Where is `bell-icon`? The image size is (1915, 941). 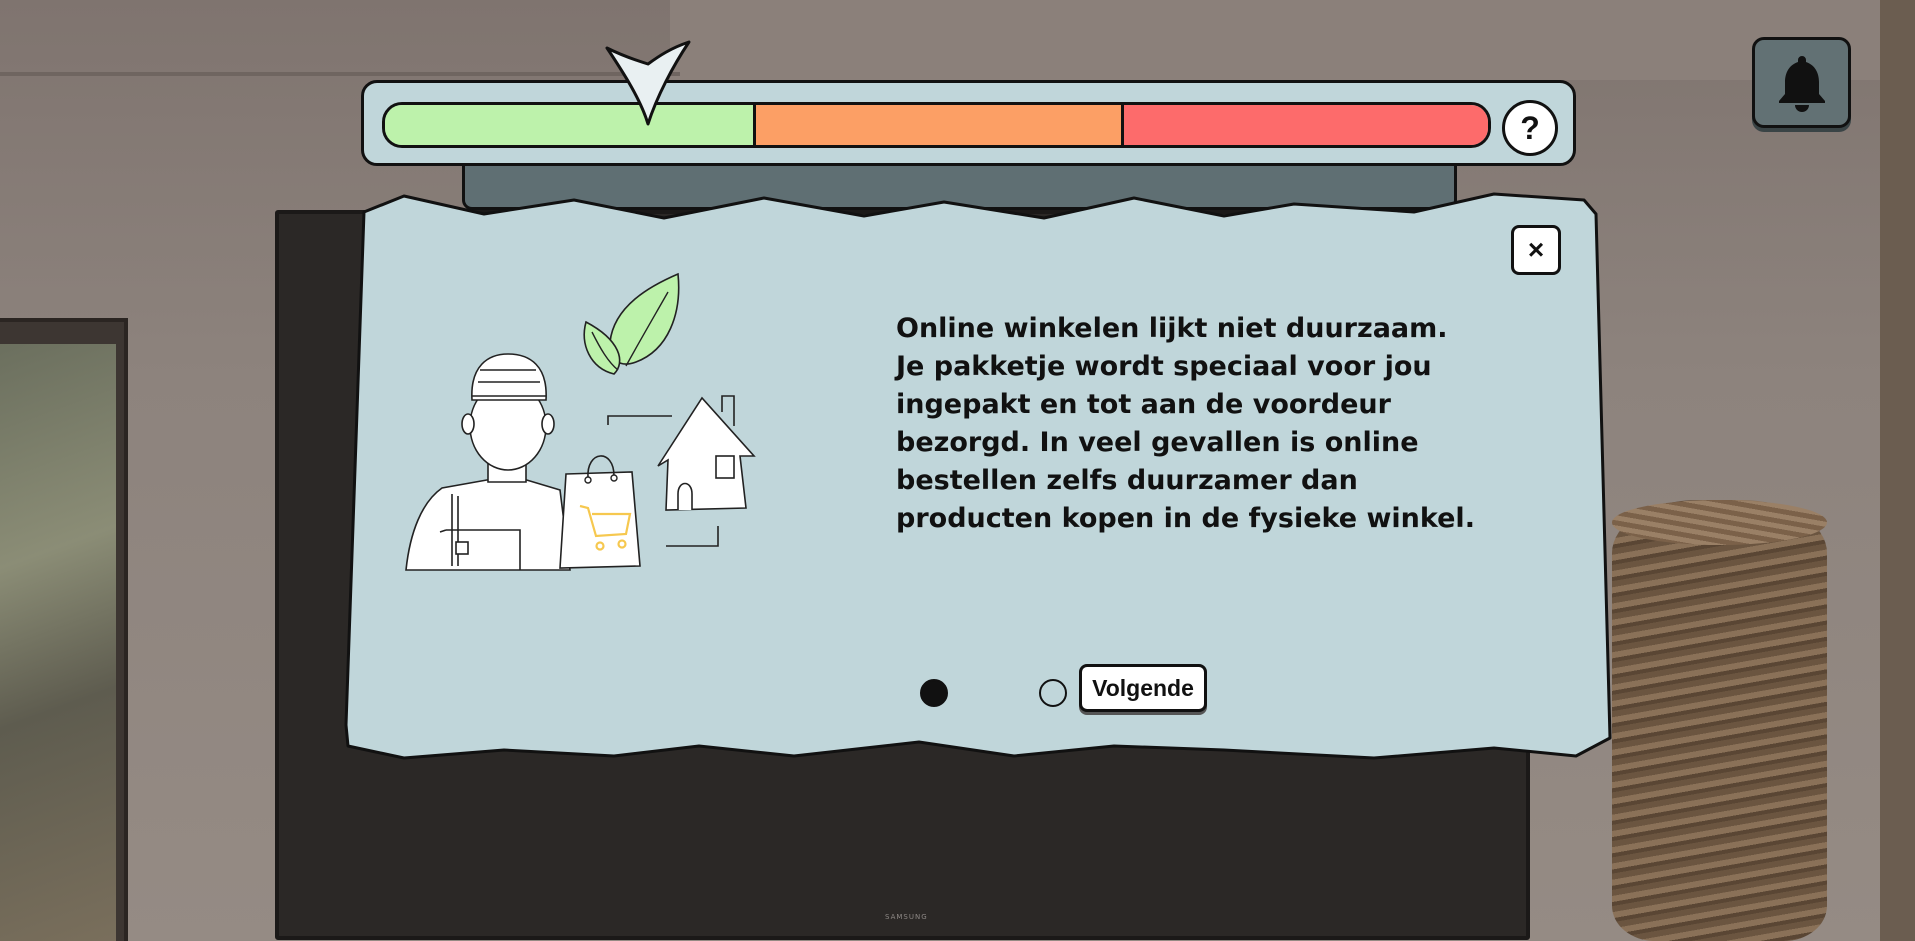
bell-icon is located at coordinates (1801, 83).